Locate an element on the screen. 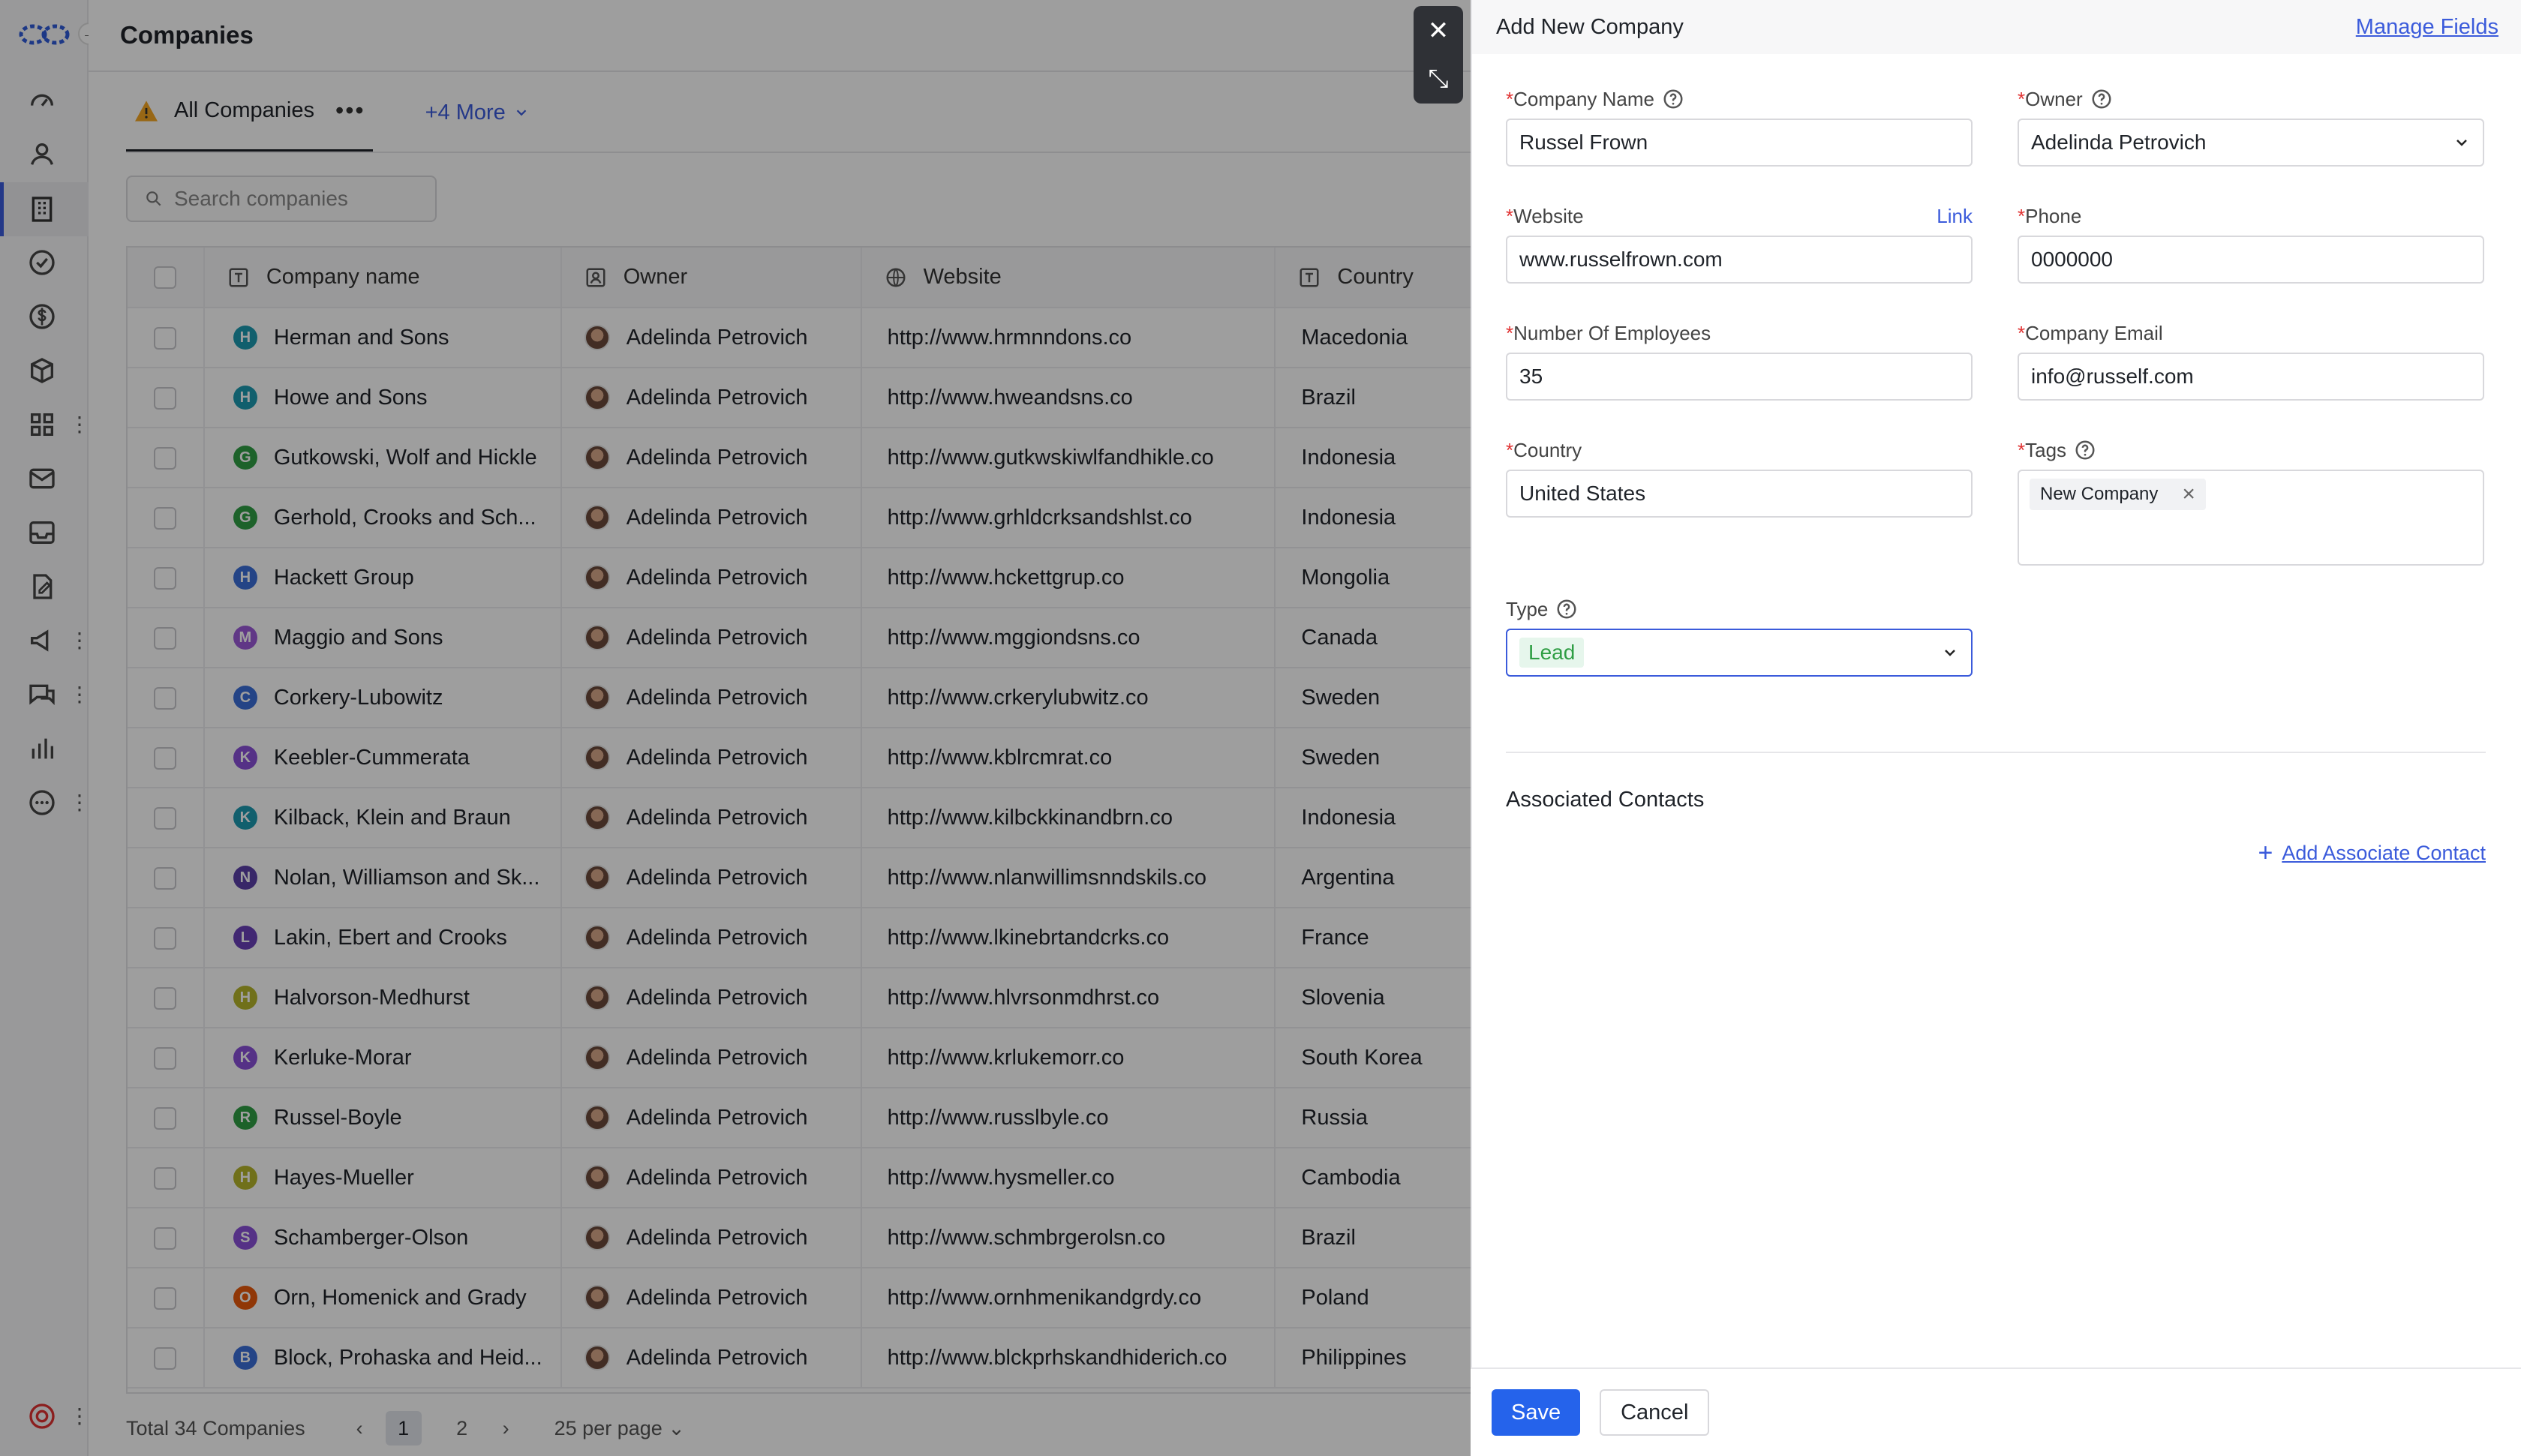  remove-tag-icon: × is located at coordinates (2188, 494).